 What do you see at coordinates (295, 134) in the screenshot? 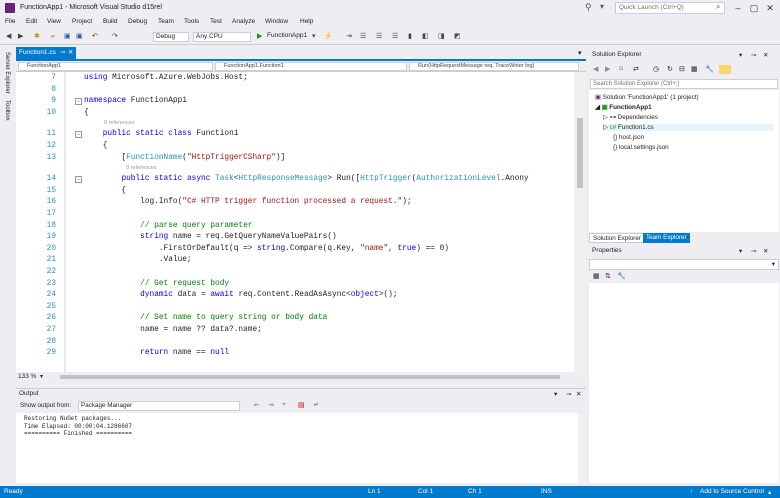
I see `code-line: 11 − public static class Function1` at bounding box center [295, 134].